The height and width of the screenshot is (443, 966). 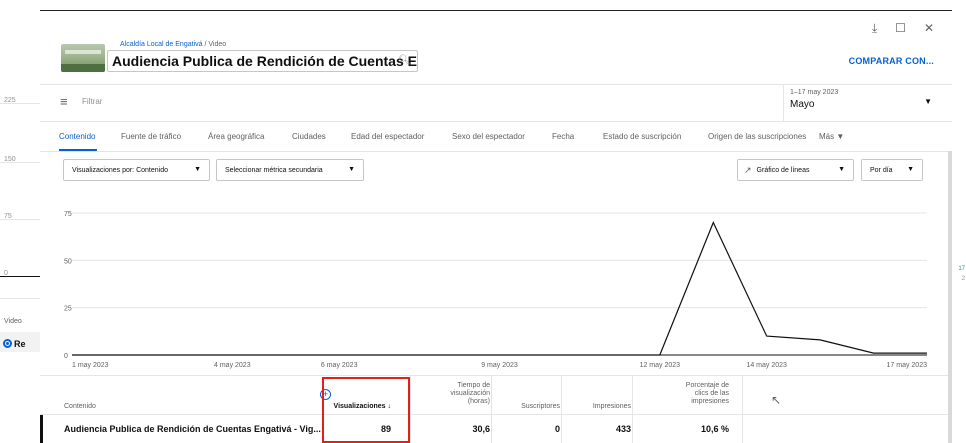 What do you see at coordinates (827, 136) in the screenshot?
I see `tab-mas-label: Más` at bounding box center [827, 136].